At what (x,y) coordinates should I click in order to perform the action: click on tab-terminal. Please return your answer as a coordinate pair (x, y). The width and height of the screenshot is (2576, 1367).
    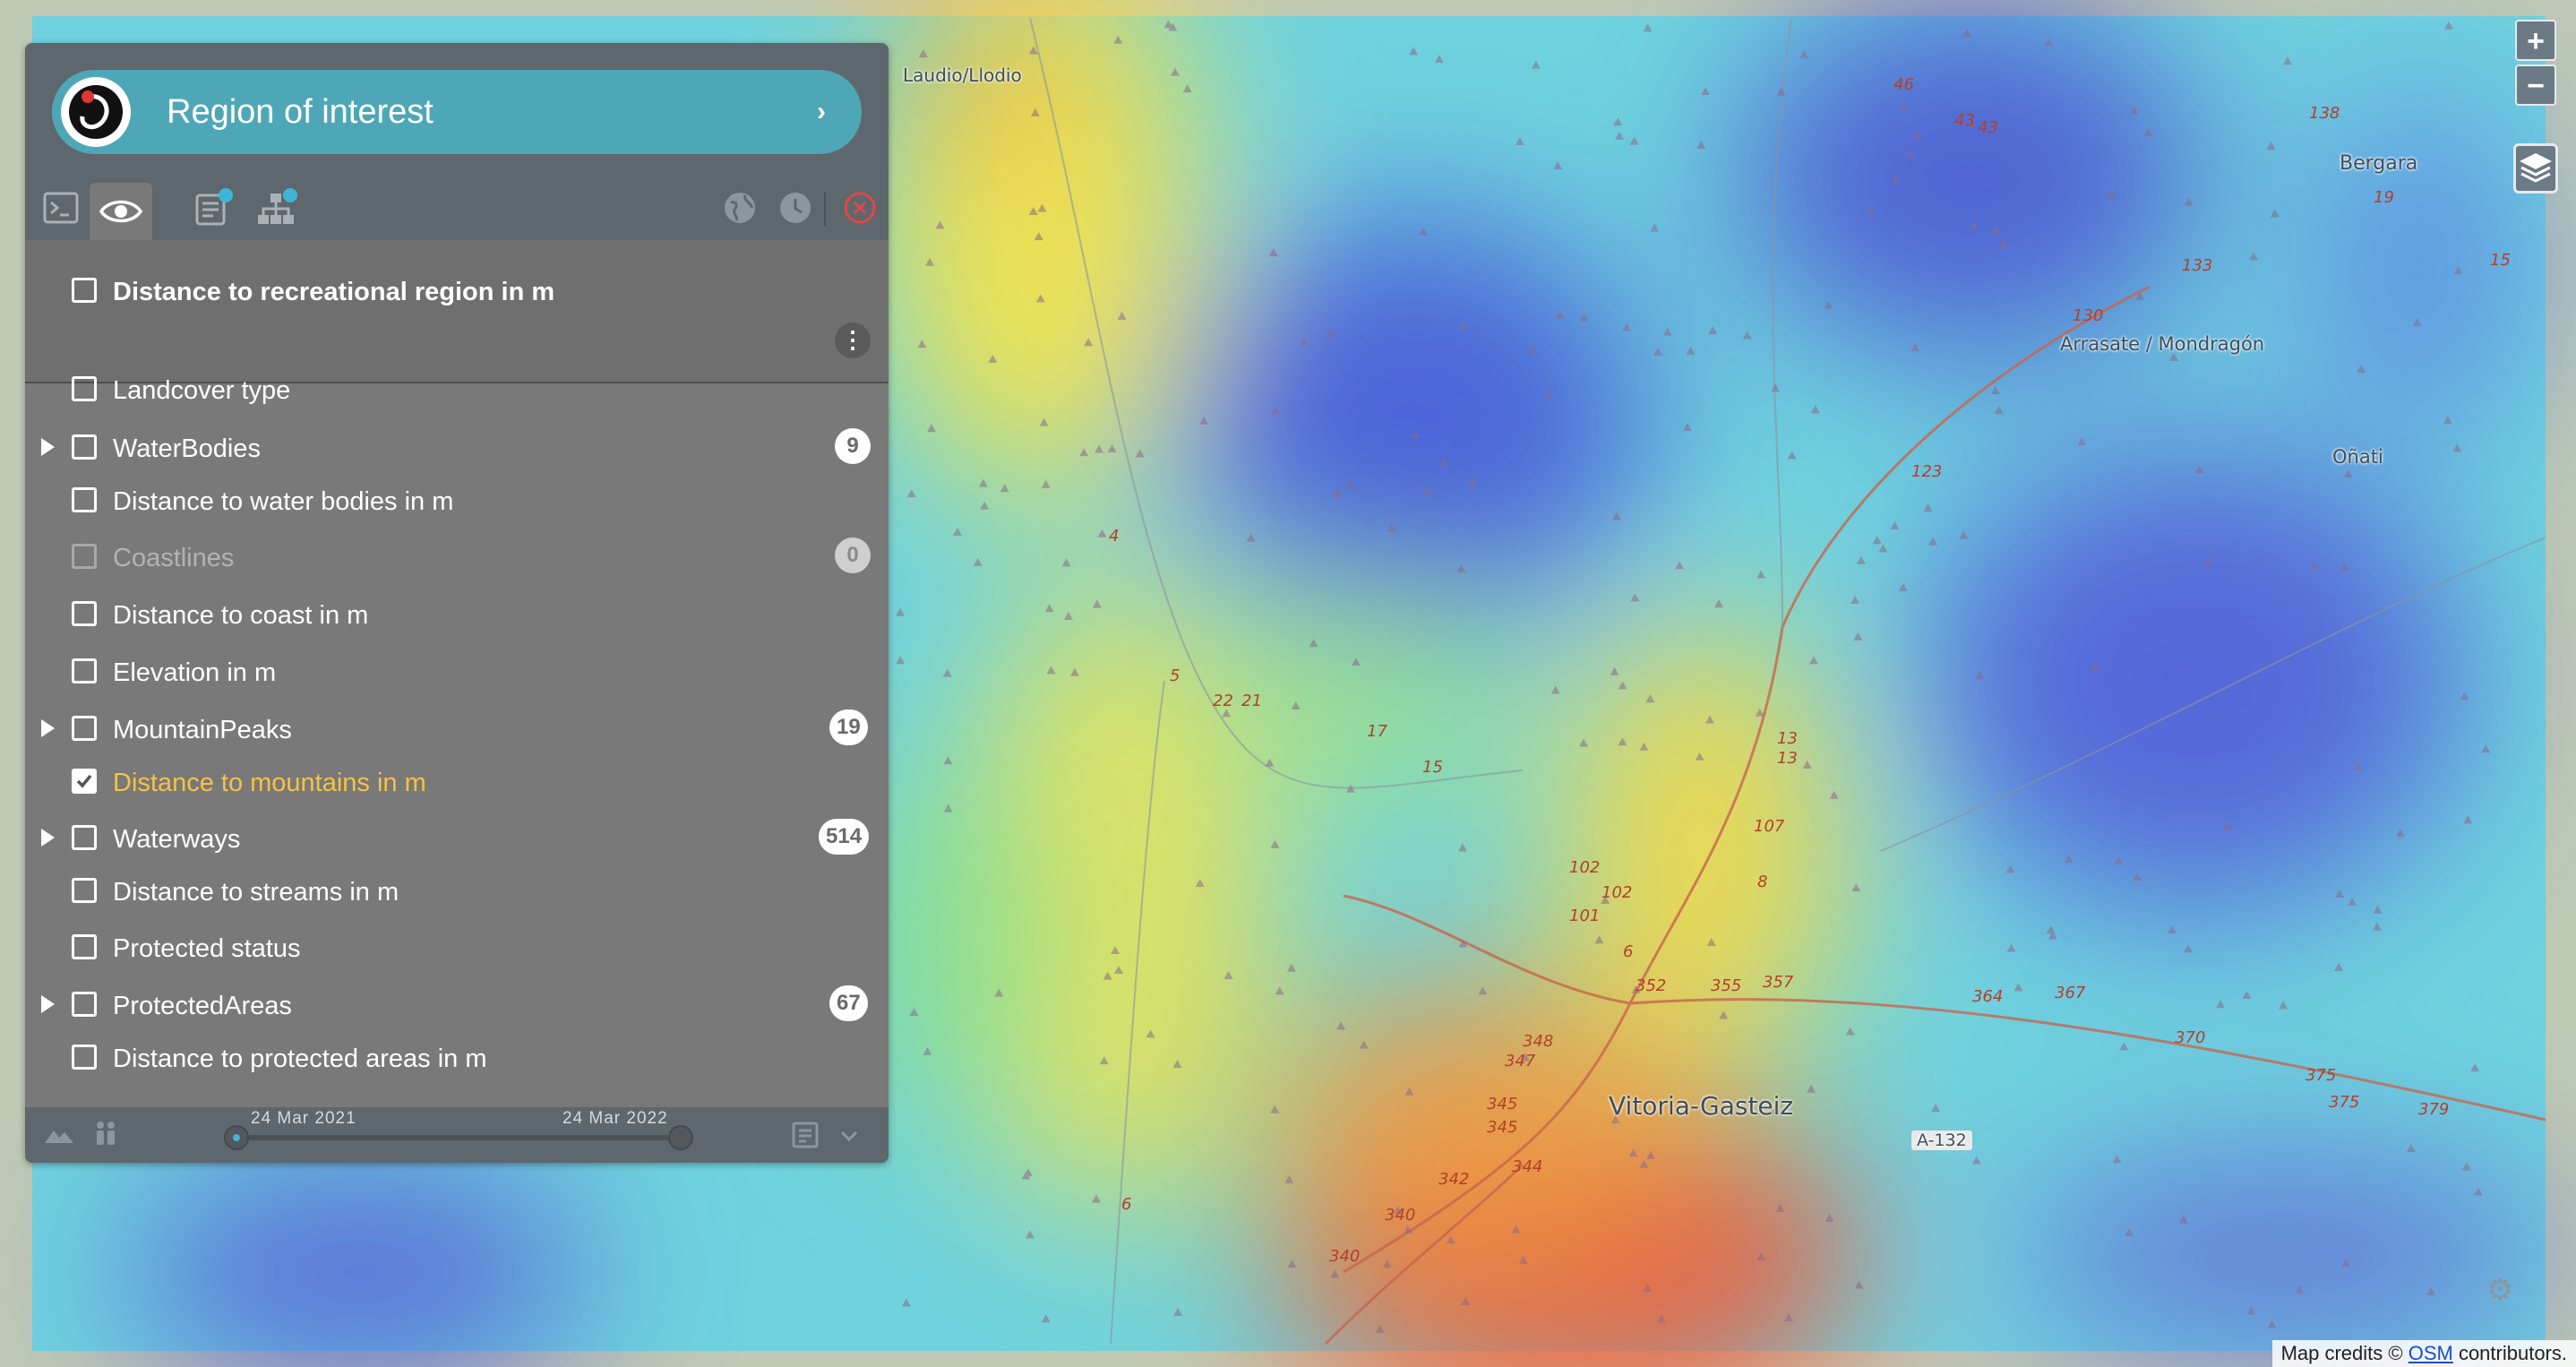
    Looking at the image, I should click on (61, 208).